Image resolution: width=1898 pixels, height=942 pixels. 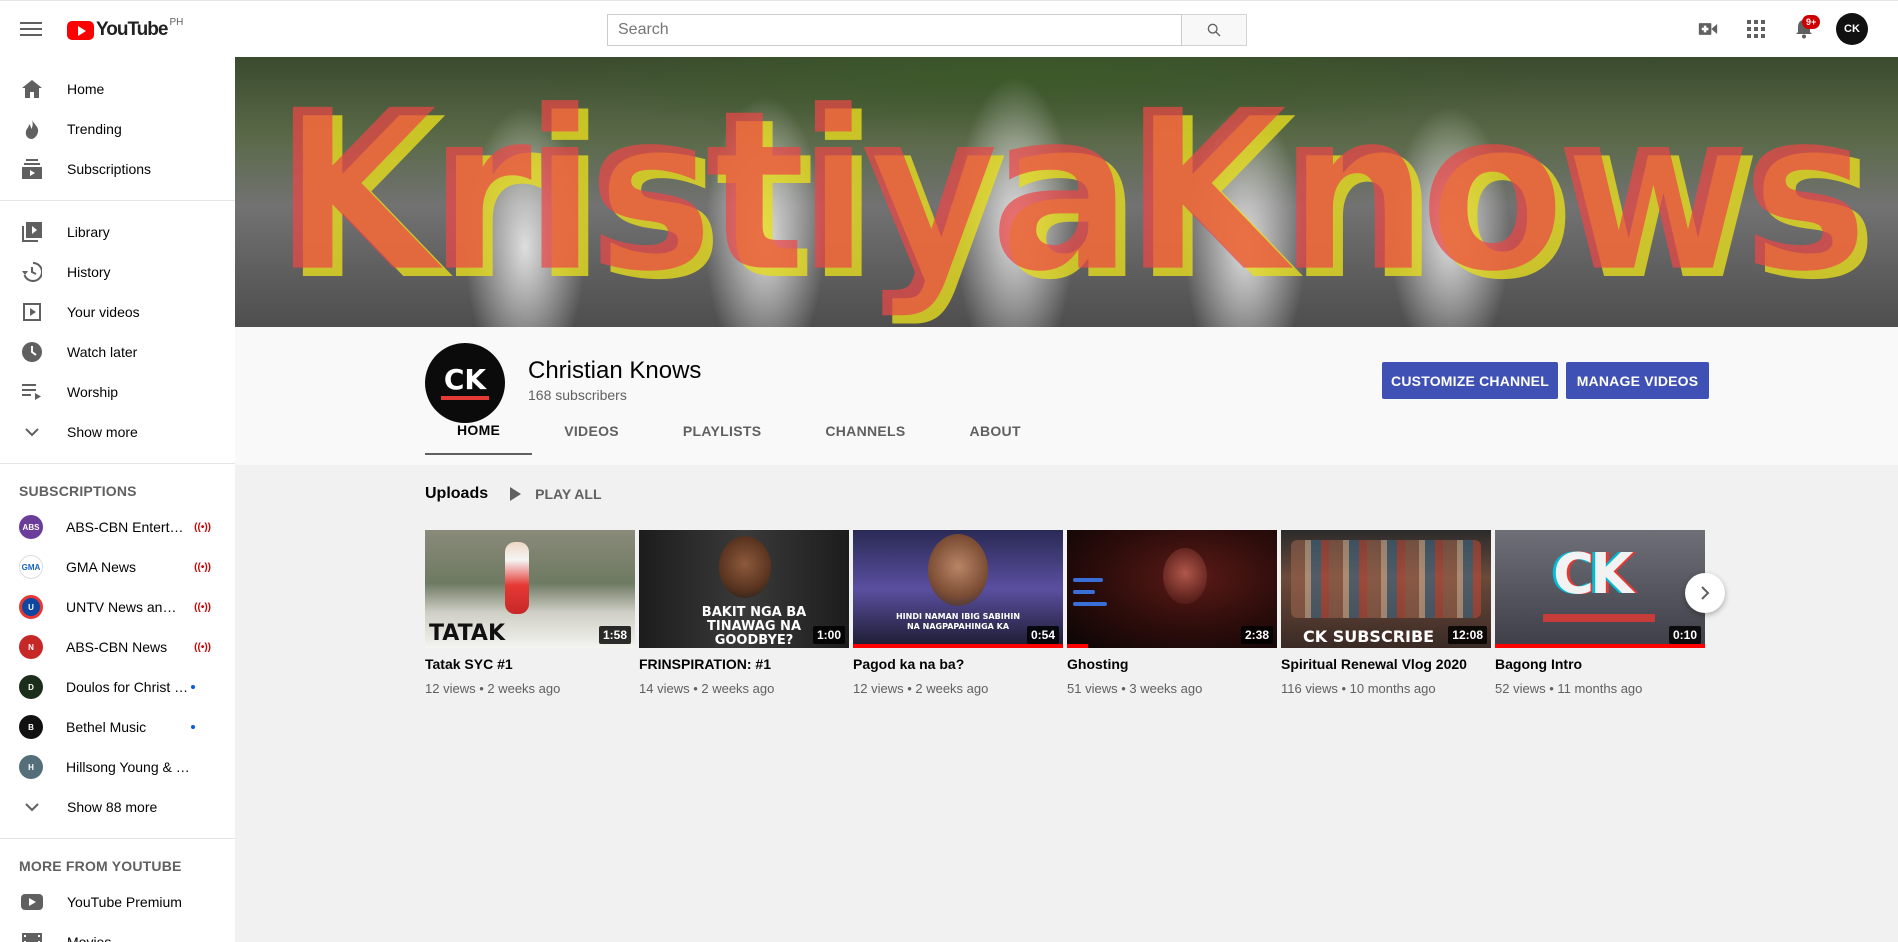 What do you see at coordinates (1172, 664) in the screenshot?
I see `video-title: Ghosting` at bounding box center [1172, 664].